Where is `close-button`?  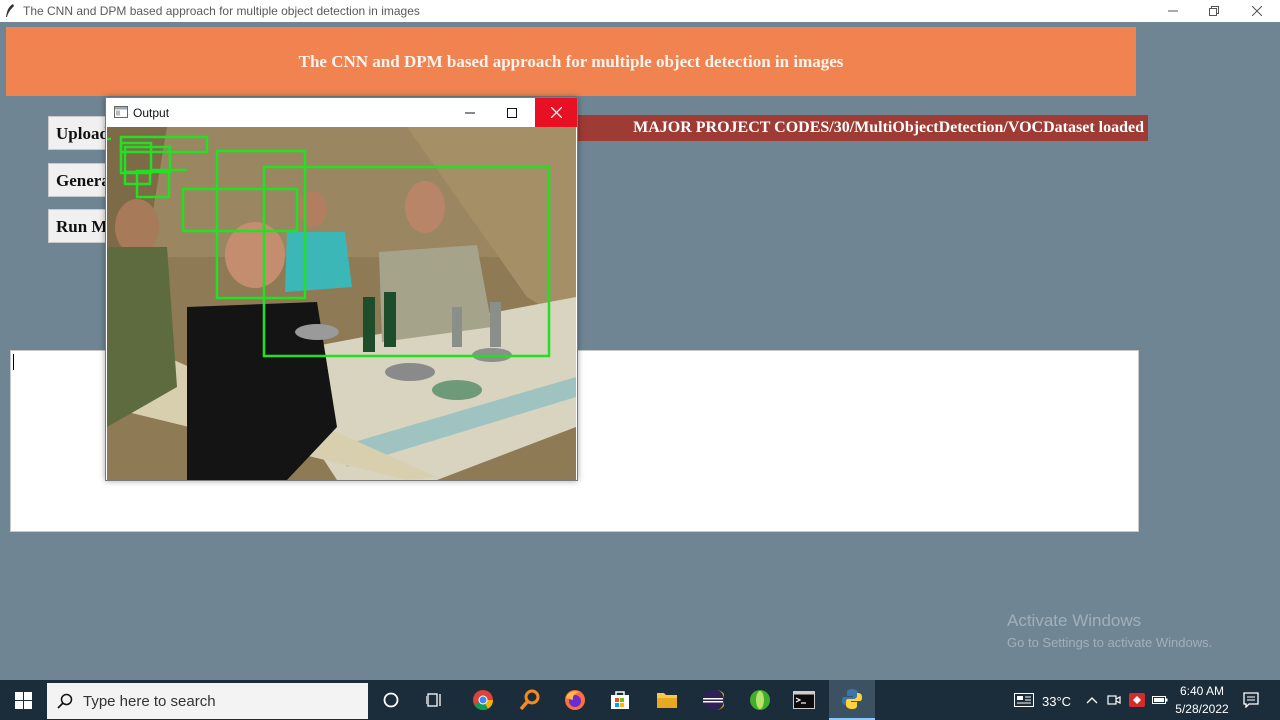
close-button is located at coordinates (1257, 11).